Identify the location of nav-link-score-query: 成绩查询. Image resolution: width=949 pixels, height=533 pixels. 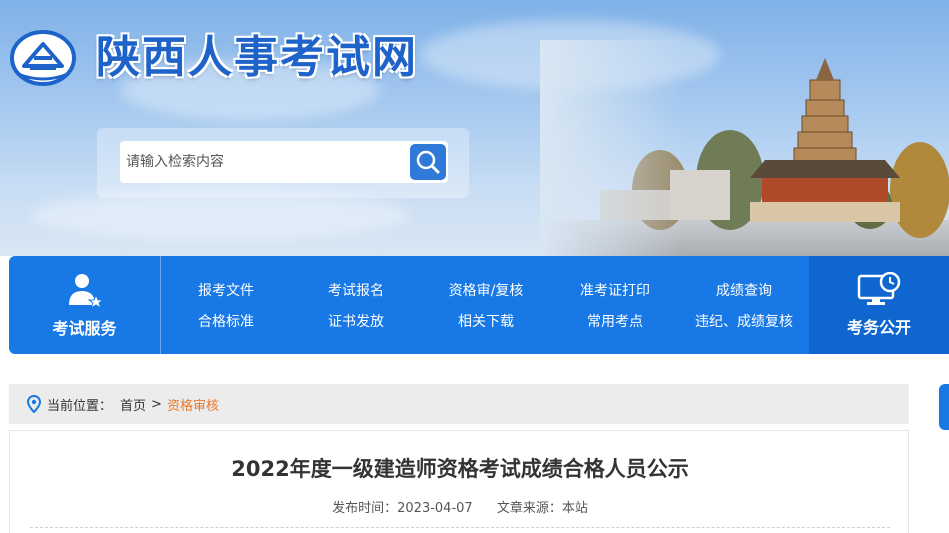
(744, 290).